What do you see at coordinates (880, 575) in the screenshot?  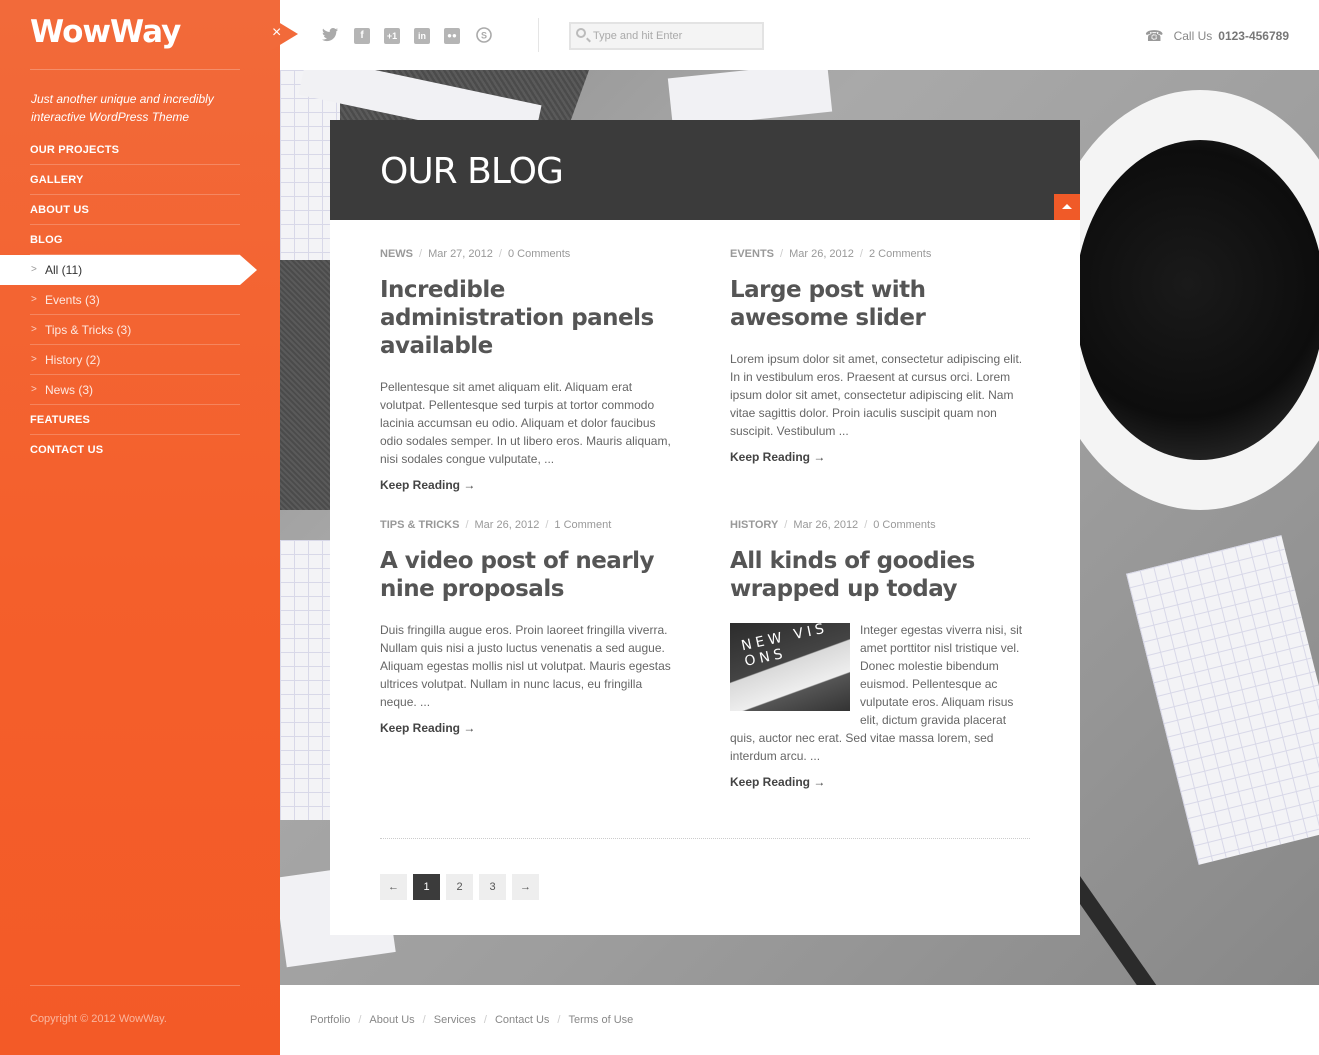 I see `post-title: All kinds of goodies wrapped up today` at bounding box center [880, 575].